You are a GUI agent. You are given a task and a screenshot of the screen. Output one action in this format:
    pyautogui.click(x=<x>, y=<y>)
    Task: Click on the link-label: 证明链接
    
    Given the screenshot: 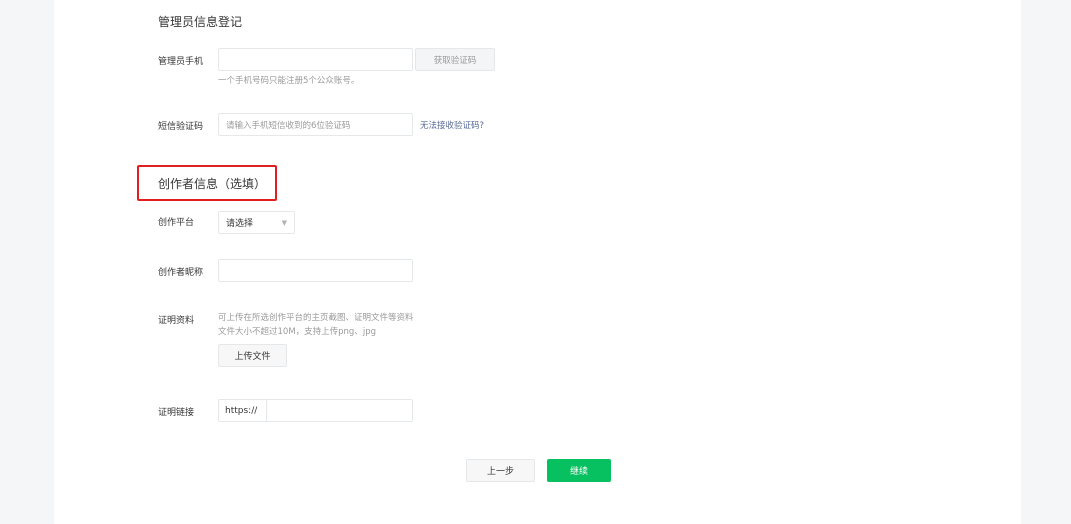 What is the action you would take?
    pyautogui.click(x=176, y=413)
    